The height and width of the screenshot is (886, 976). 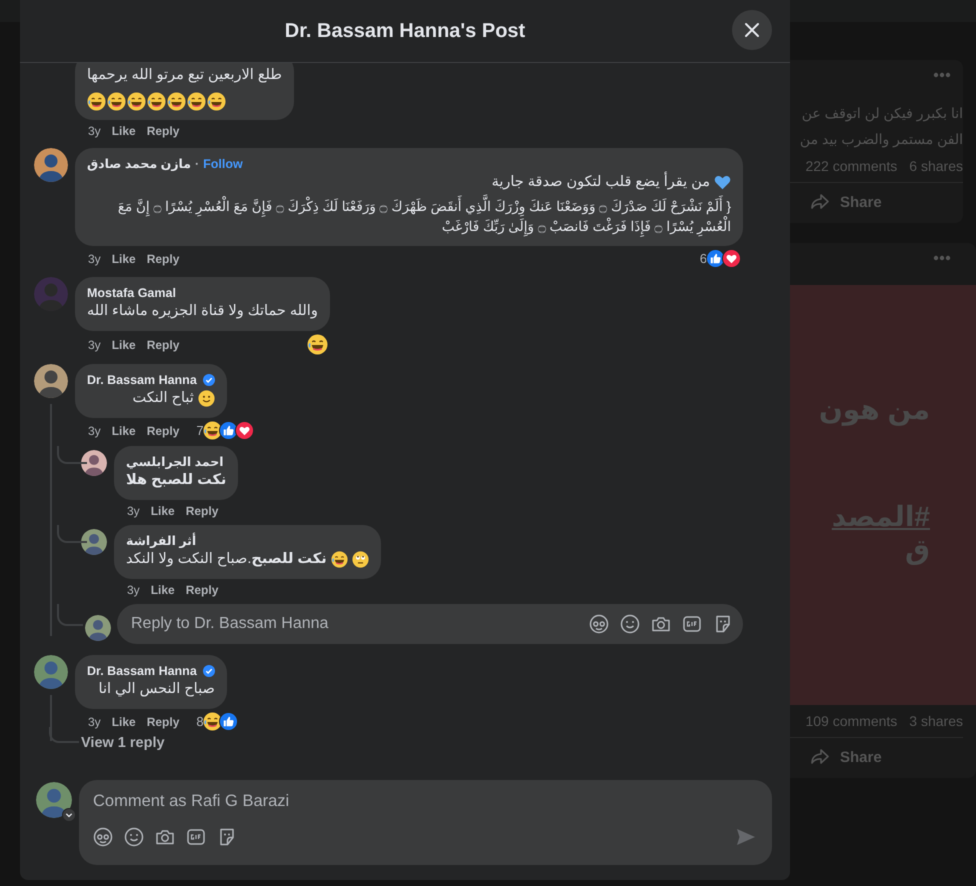 I want to click on author-name: مازن محمد صادق, so click(x=139, y=164).